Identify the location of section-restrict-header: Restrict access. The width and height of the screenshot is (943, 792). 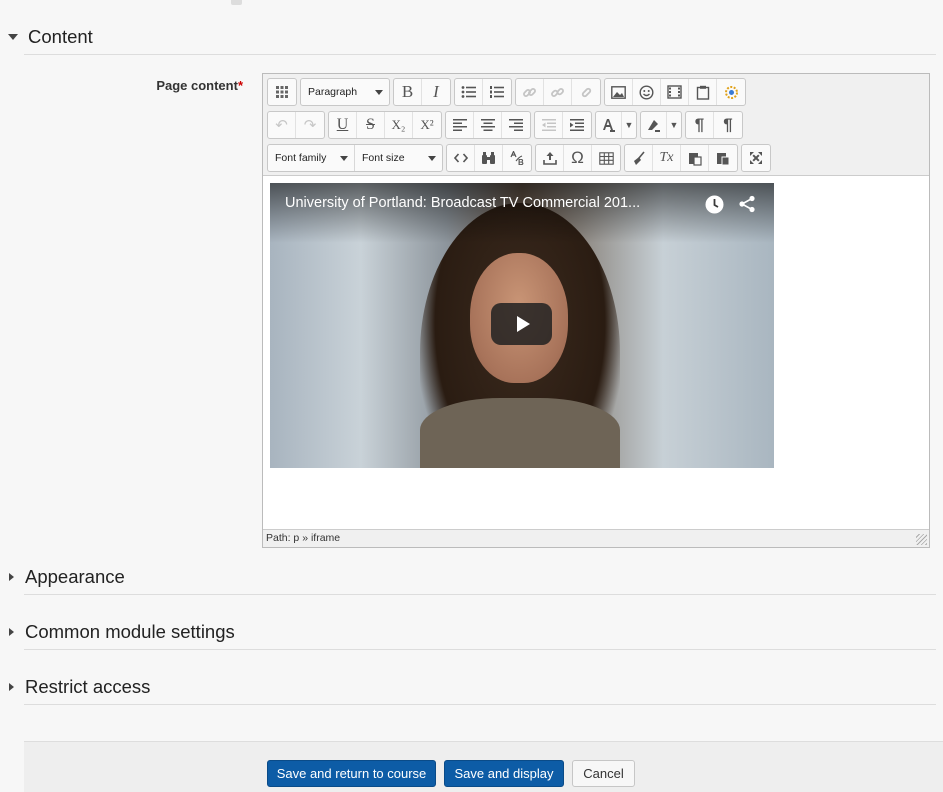
(75, 687).